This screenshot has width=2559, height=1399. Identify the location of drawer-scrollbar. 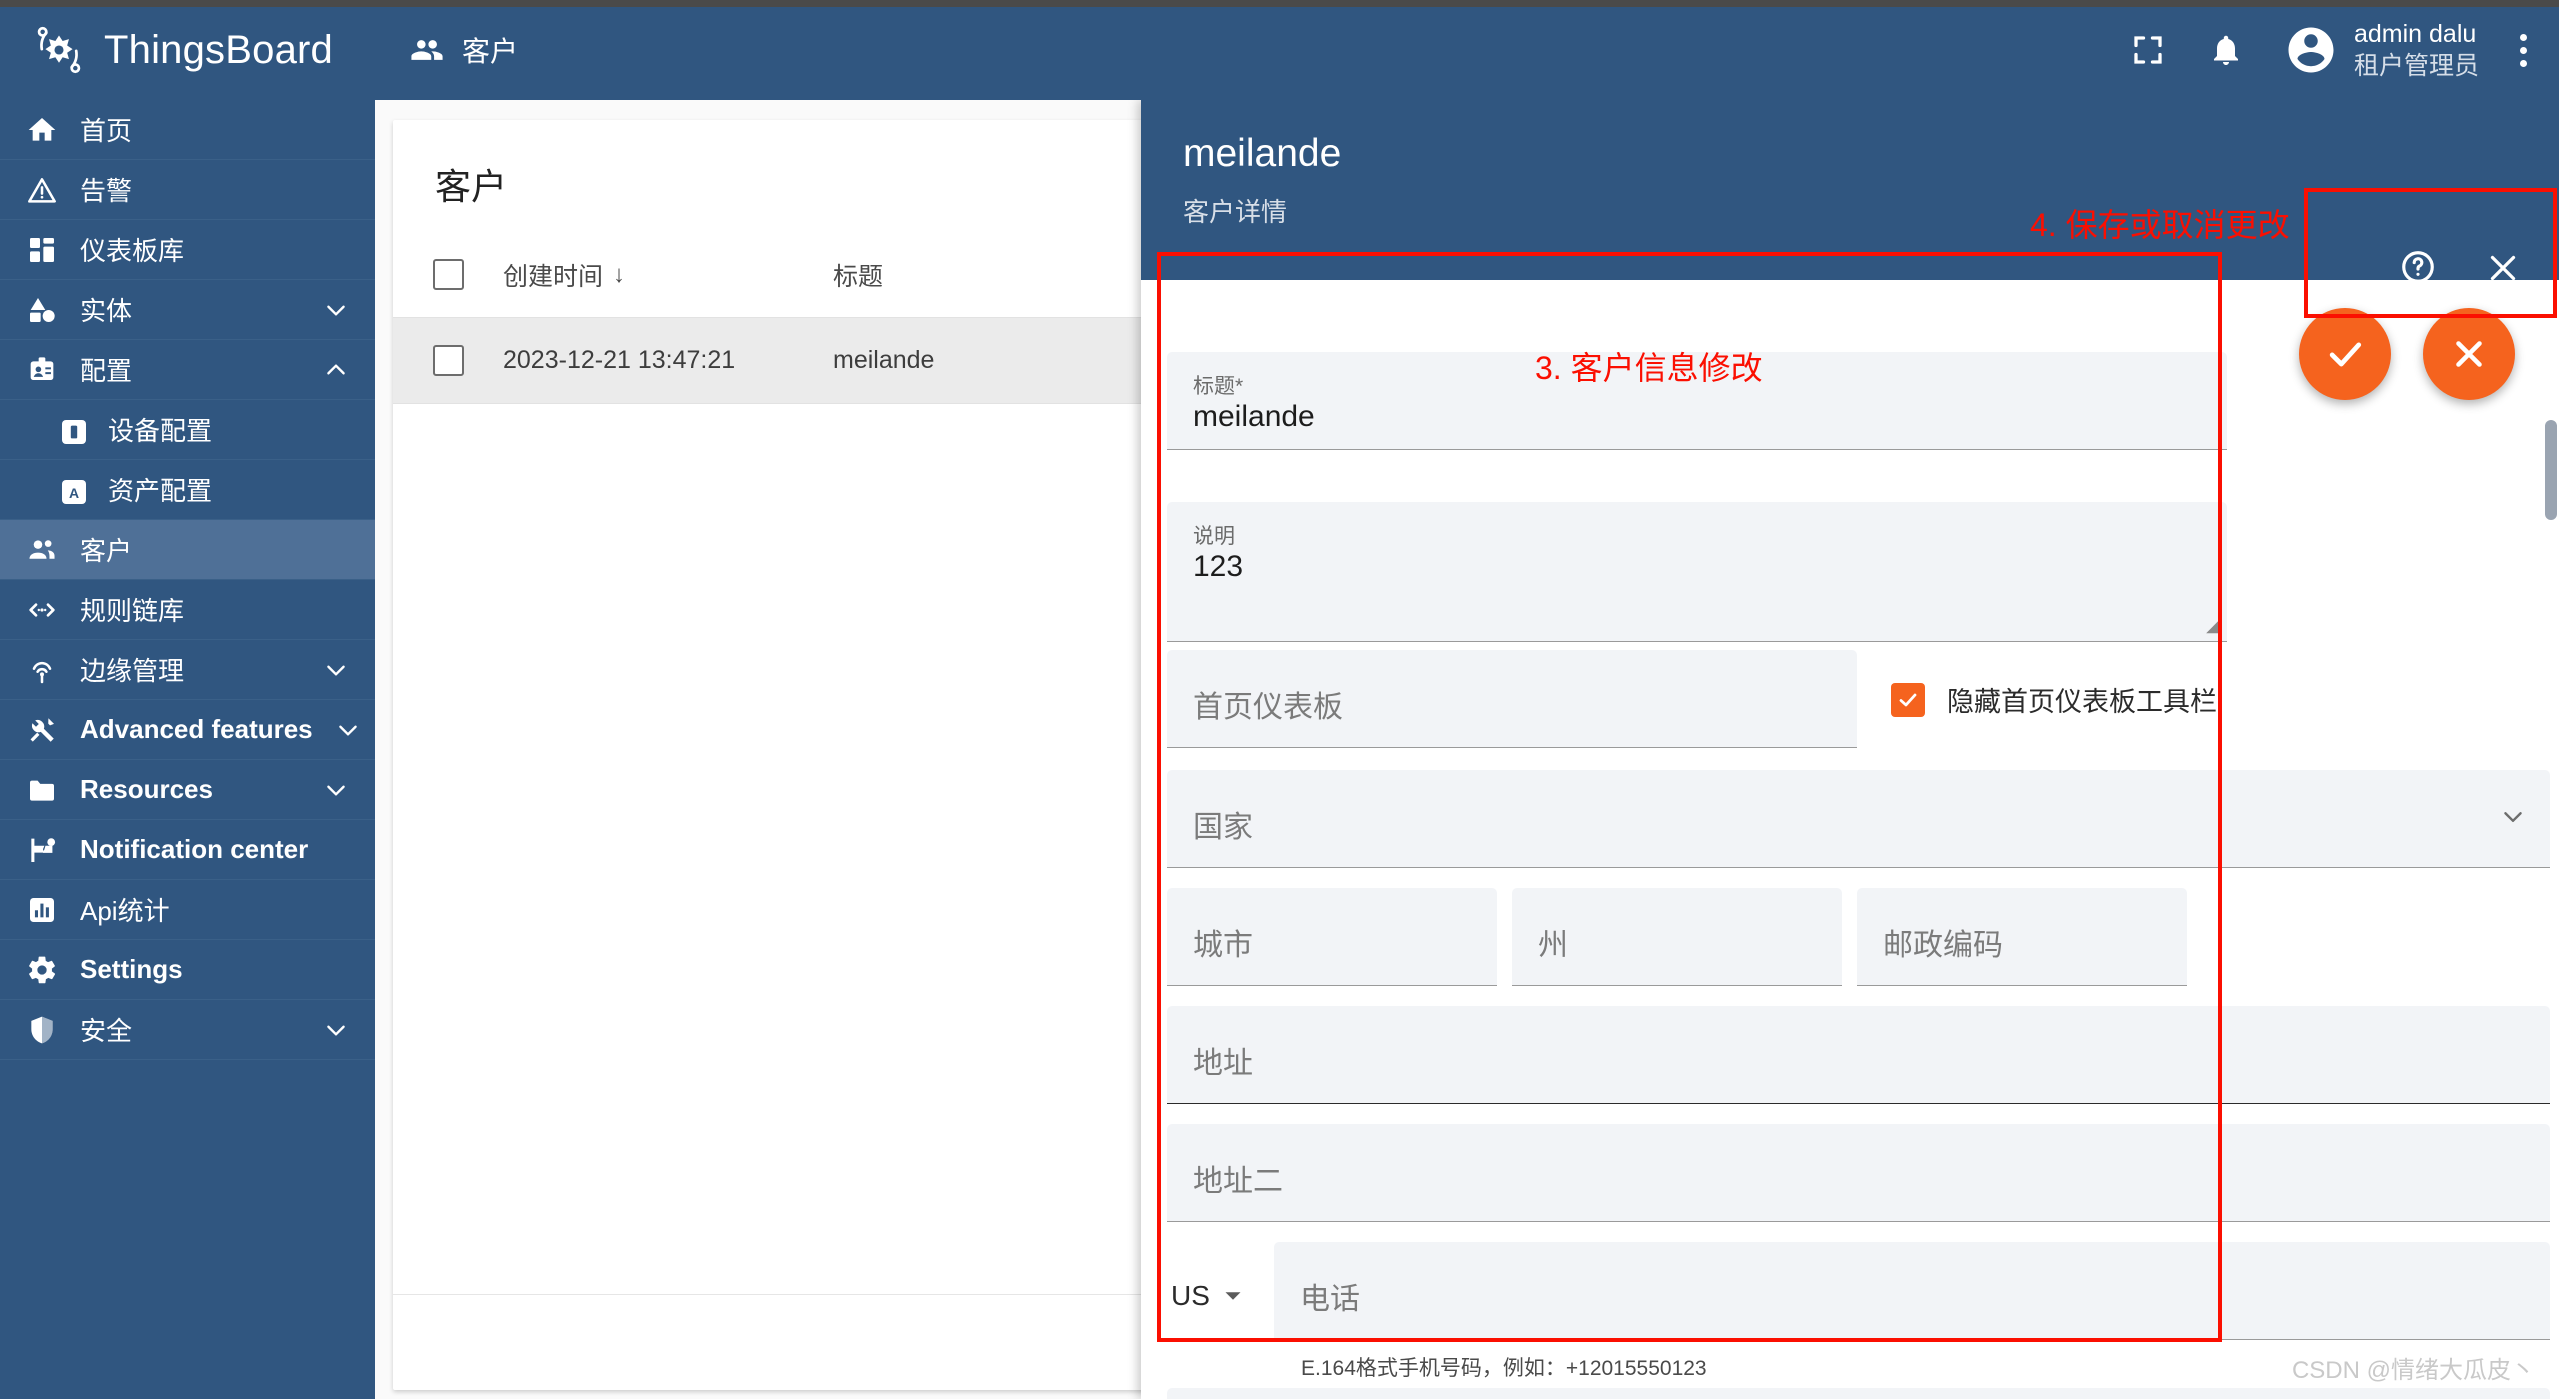
(2551, 470).